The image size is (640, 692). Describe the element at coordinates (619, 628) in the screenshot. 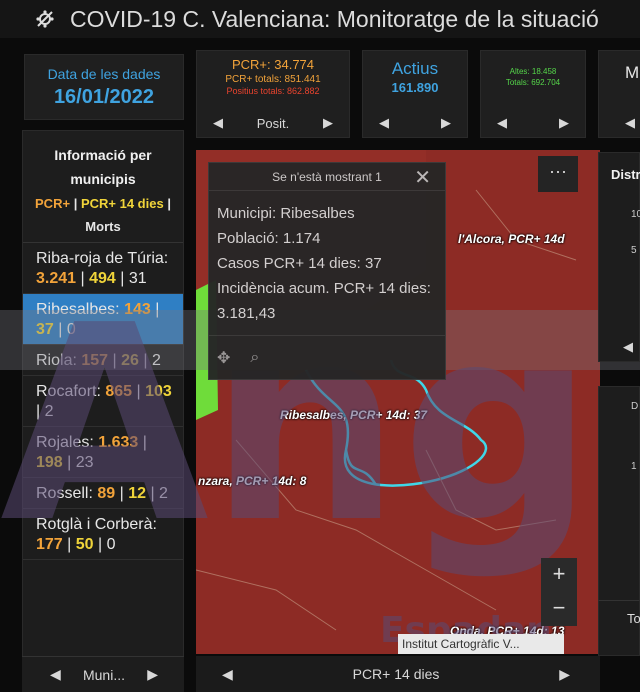

I see `tab-panel: To` at that location.